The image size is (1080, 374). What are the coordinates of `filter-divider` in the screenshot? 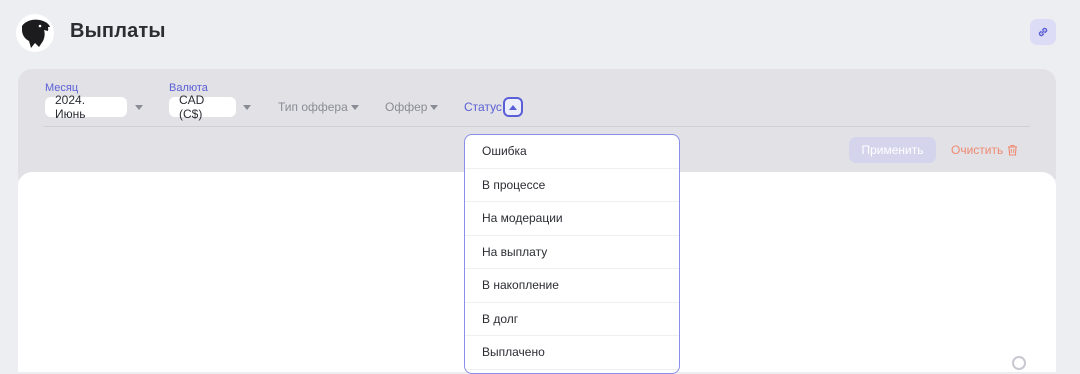 It's located at (537, 126).